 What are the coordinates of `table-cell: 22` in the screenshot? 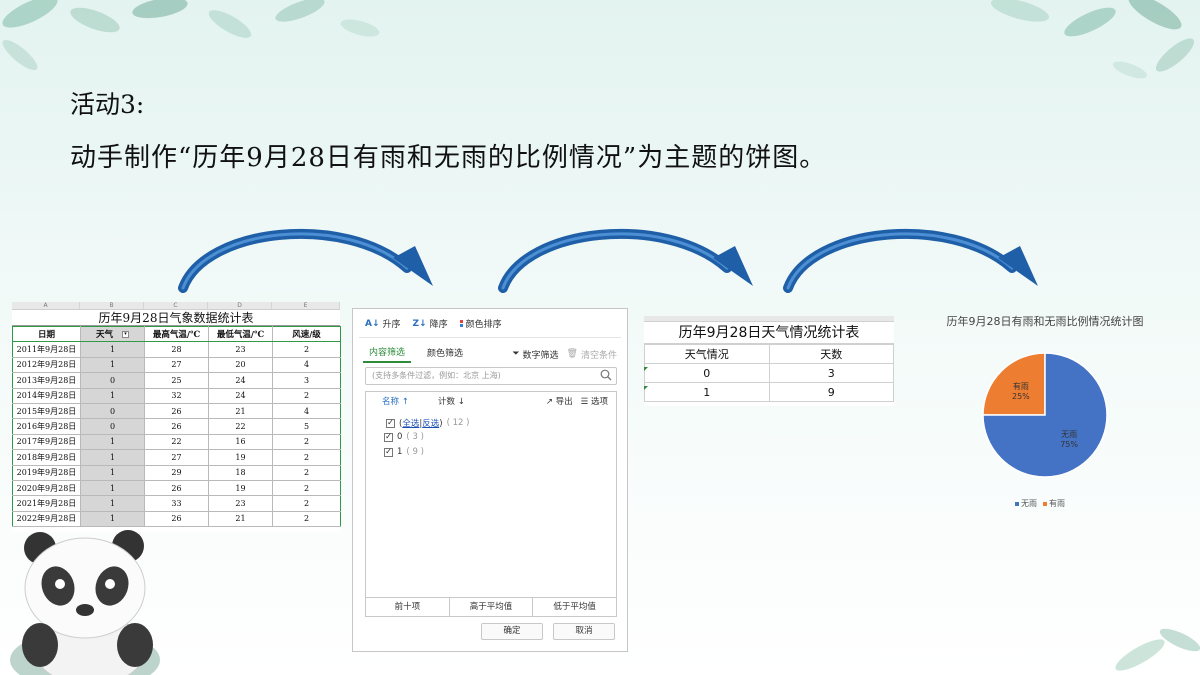 It's located at (176, 442).